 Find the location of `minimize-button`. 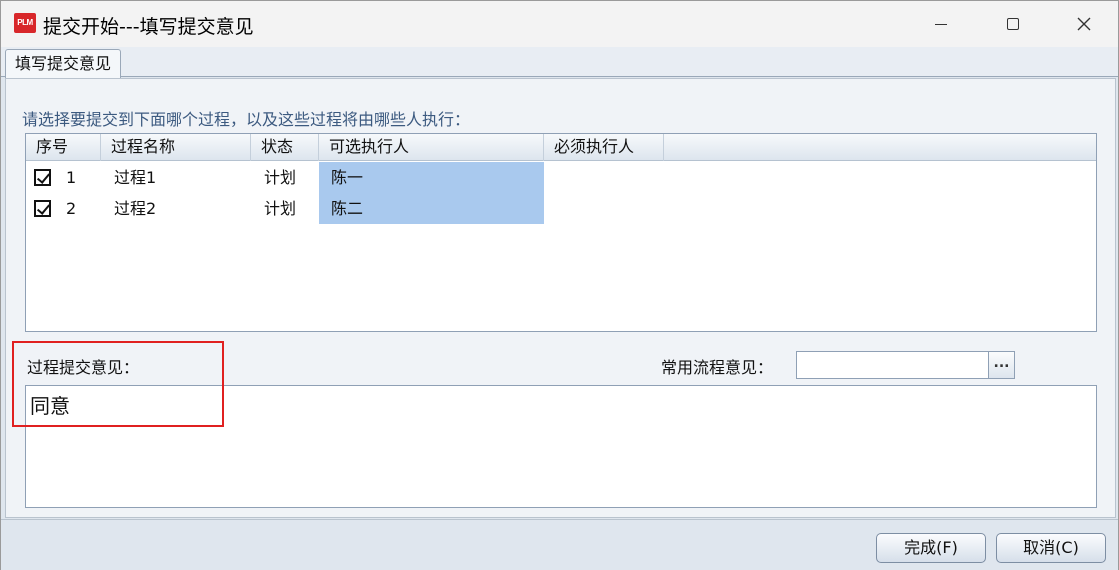

minimize-button is located at coordinates (941, 24).